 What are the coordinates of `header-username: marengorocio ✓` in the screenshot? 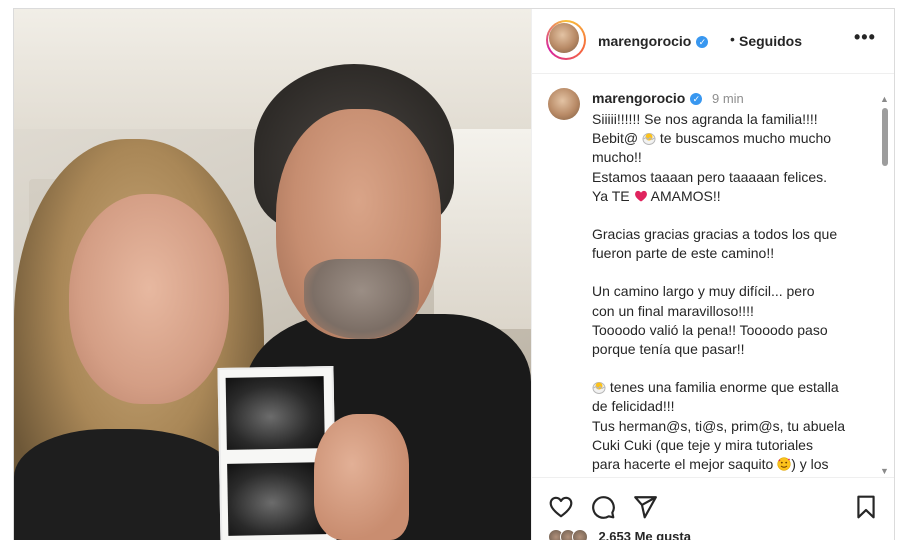 It's located at (653, 41).